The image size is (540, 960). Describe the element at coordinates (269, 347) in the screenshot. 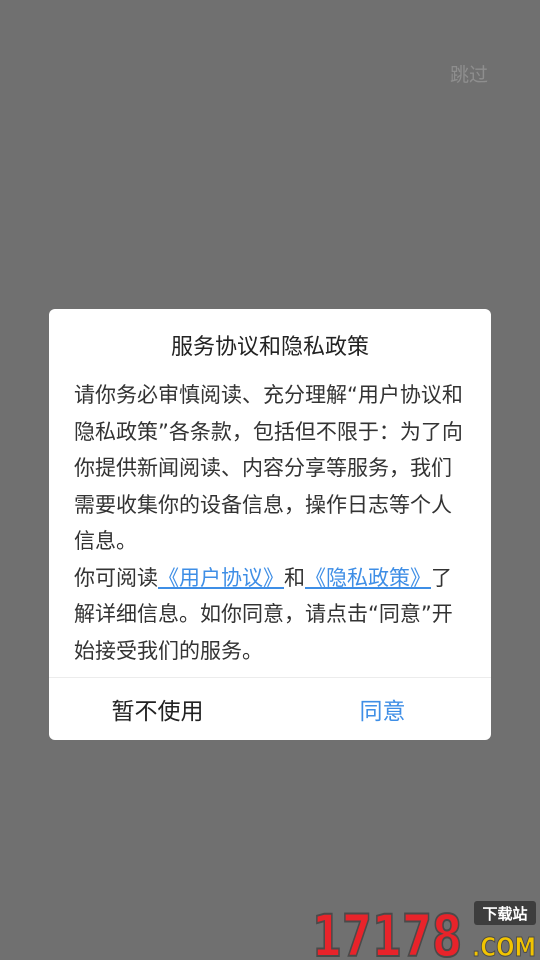

I see `dialog-title: 服务协议和隐私政策` at that location.